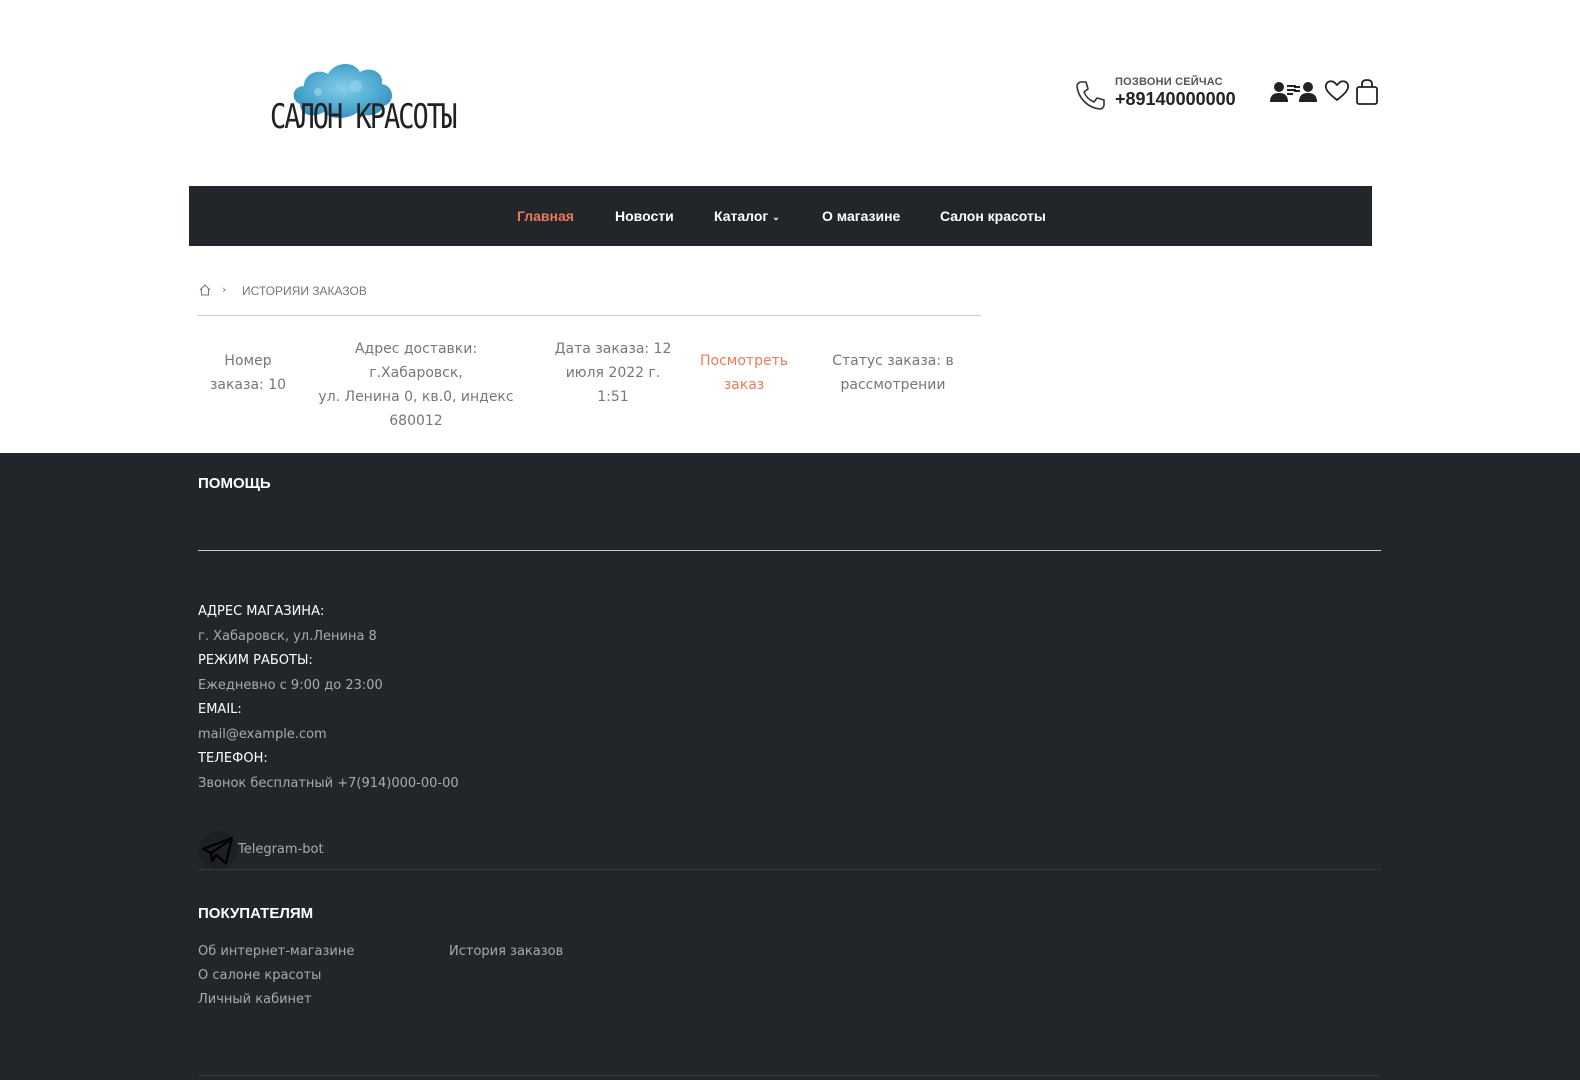 The width and height of the screenshot is (1580, 1080). What do you see at coordinates (281, 849) in the screenshot?
I see `telegram-bot-label: Telegram-bot` at bounding box center [281, 849].